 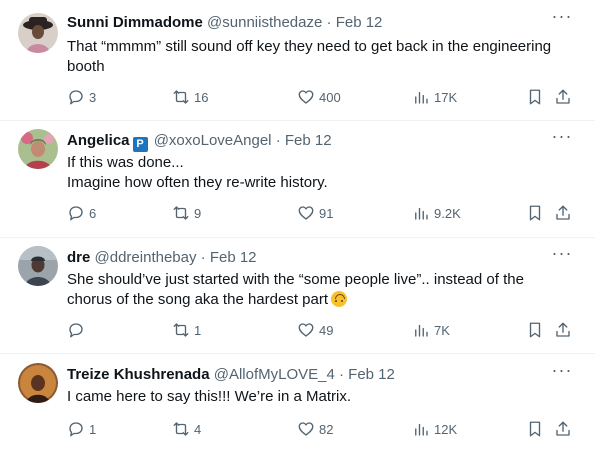 I want to click on user-handle: @AllofMyLOVE_4, so click(x=274, y=374).